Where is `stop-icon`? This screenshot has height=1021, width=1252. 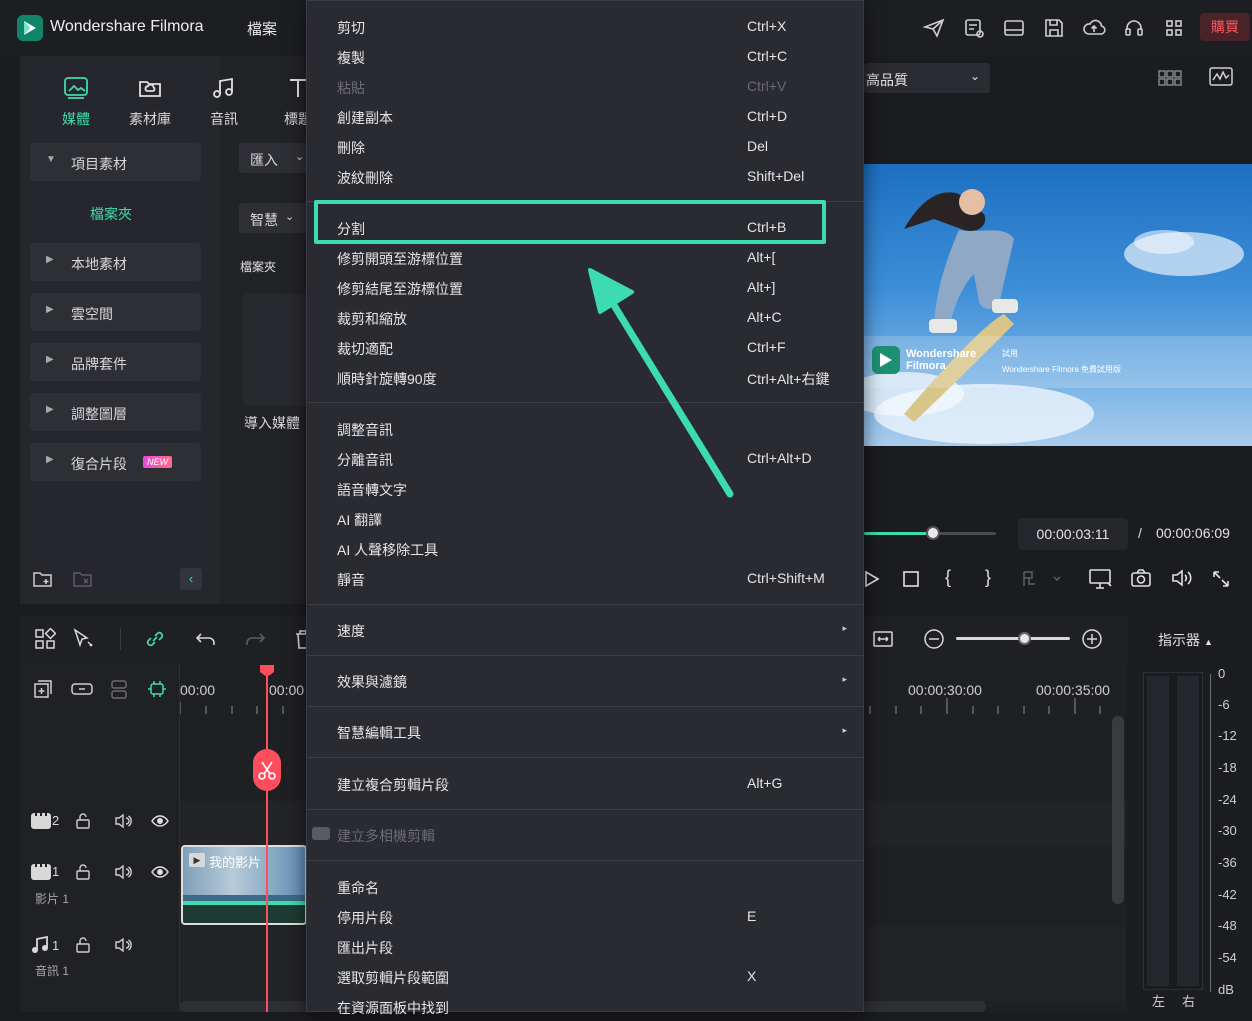
stop-icon is located at coordinates (911, 579).